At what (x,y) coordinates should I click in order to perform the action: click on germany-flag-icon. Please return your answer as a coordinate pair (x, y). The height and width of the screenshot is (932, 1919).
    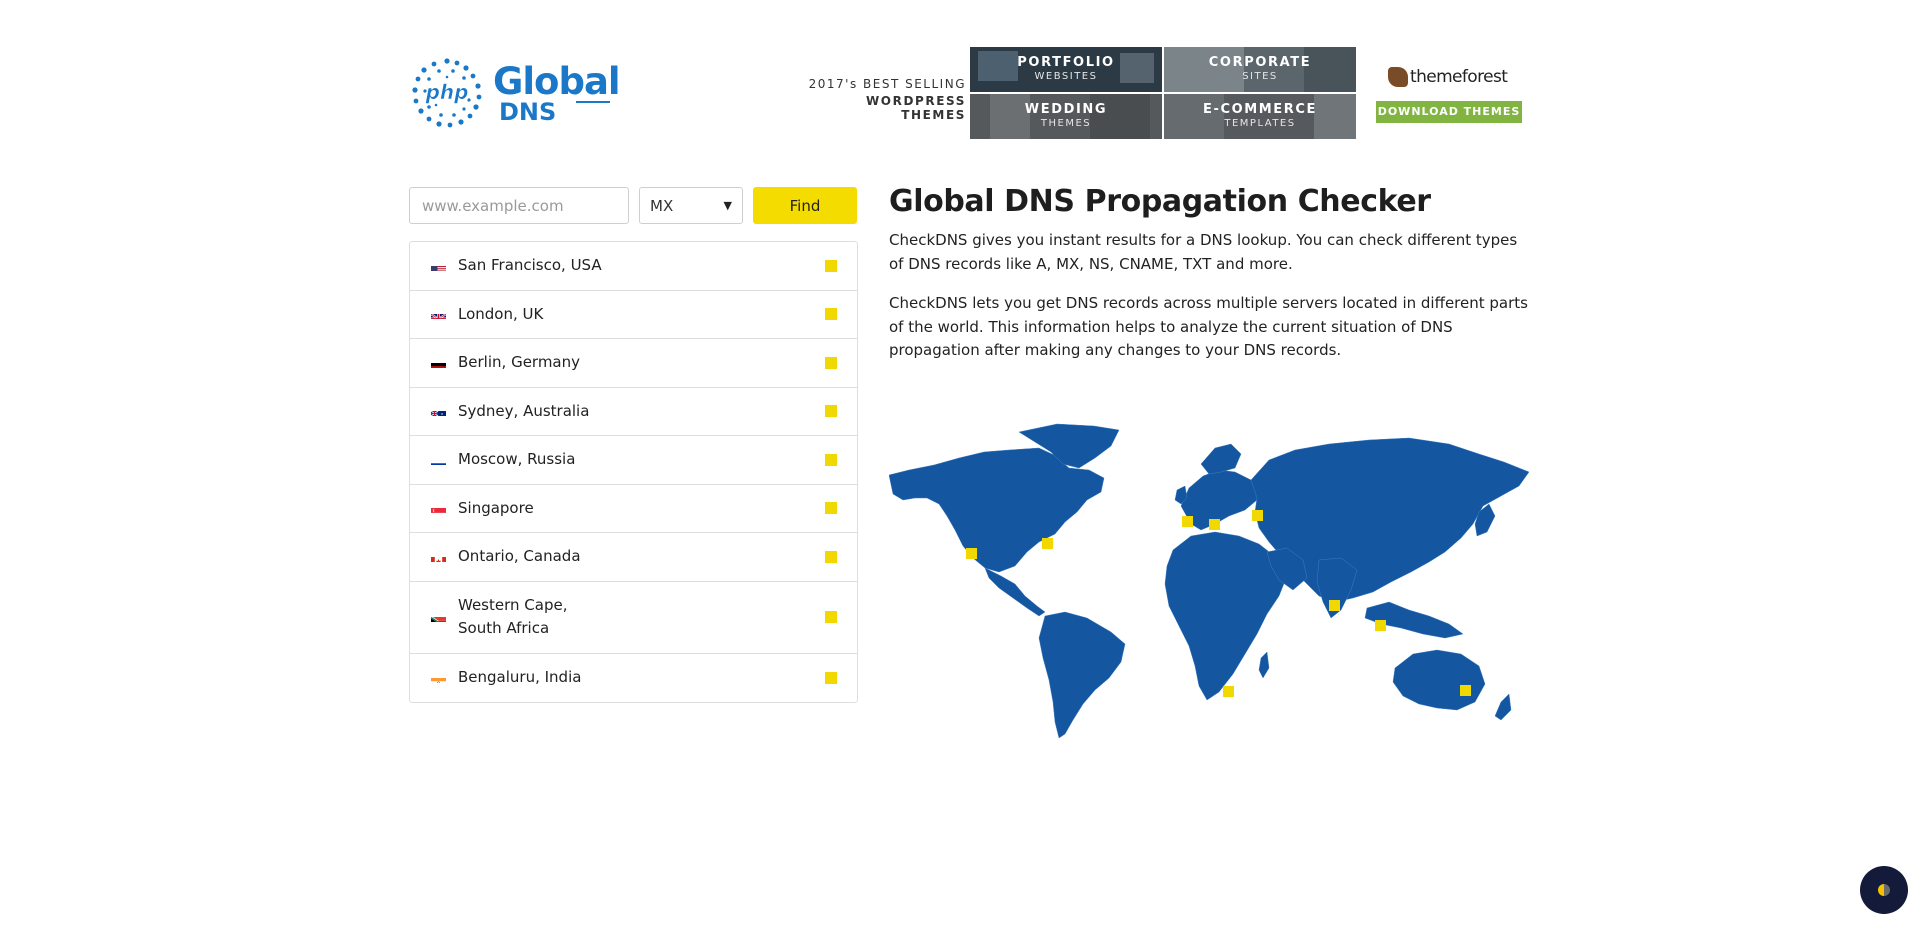
    Looking at the image, I should click on (438, 363).